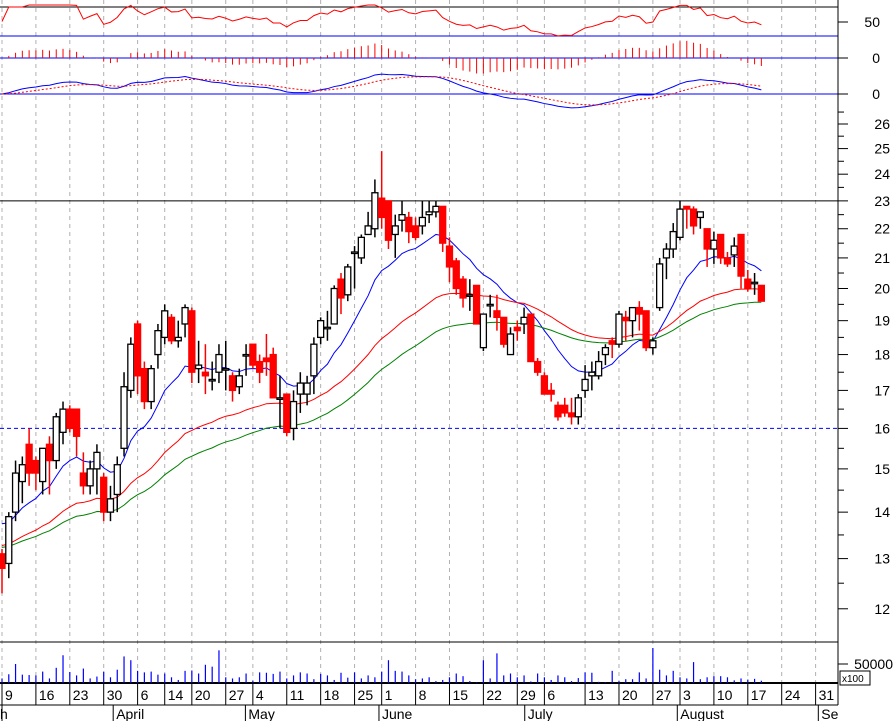 Image resolution: width=895 pixels, height=721 pixels. I want to click on y-tick-label: 14, so click(882, 512).